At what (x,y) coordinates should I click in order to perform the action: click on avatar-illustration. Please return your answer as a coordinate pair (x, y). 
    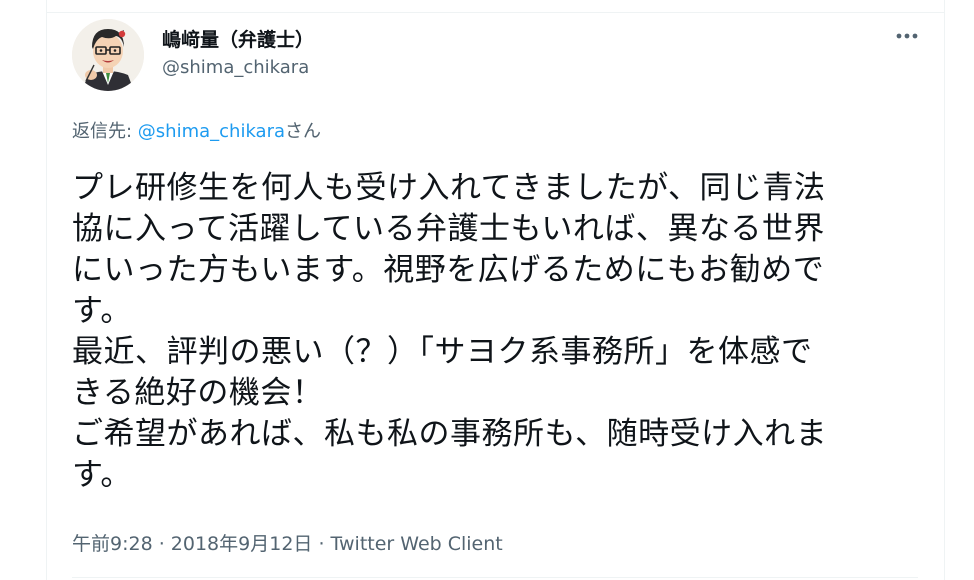
    Looking at the image, I should click on (108, 55).